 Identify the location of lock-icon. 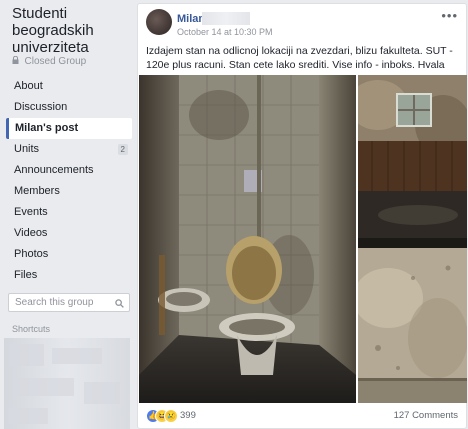
(17, 60).